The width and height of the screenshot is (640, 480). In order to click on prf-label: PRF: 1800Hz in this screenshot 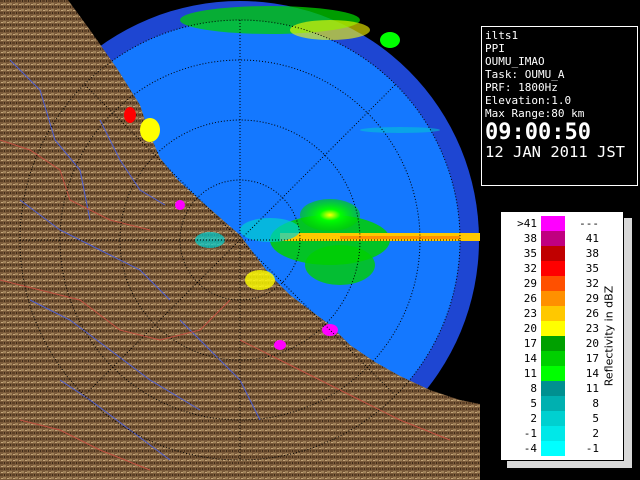, I will do `click(521, 87)`.